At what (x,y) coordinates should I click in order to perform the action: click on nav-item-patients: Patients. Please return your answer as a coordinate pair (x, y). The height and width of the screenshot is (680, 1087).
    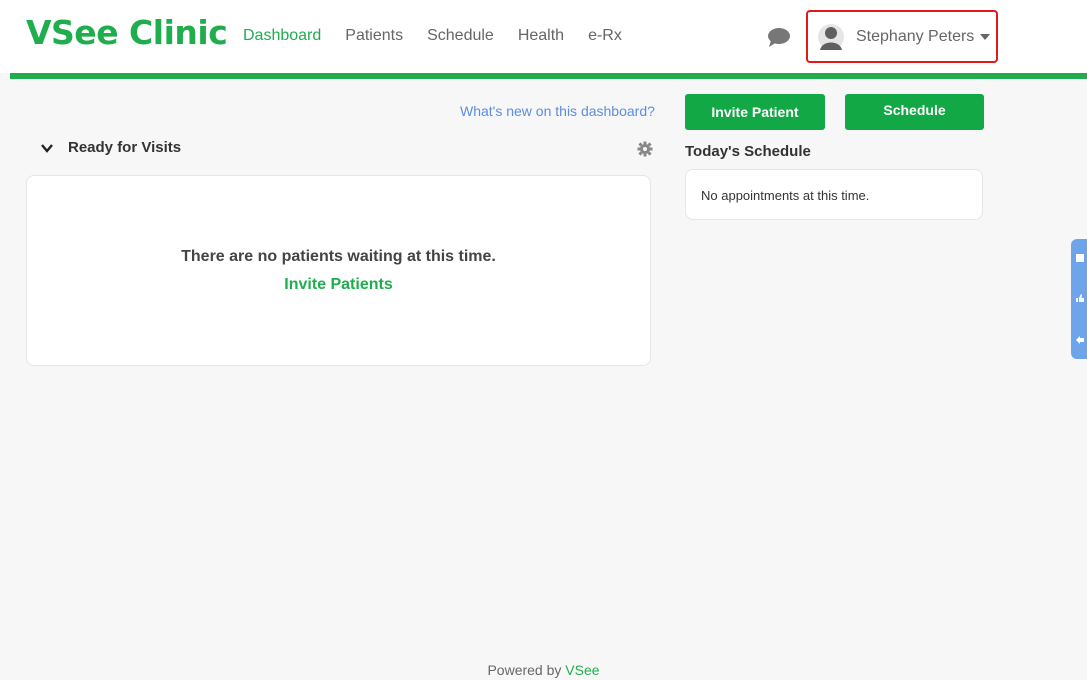
    Looking at the image, I should click on (374, 36).